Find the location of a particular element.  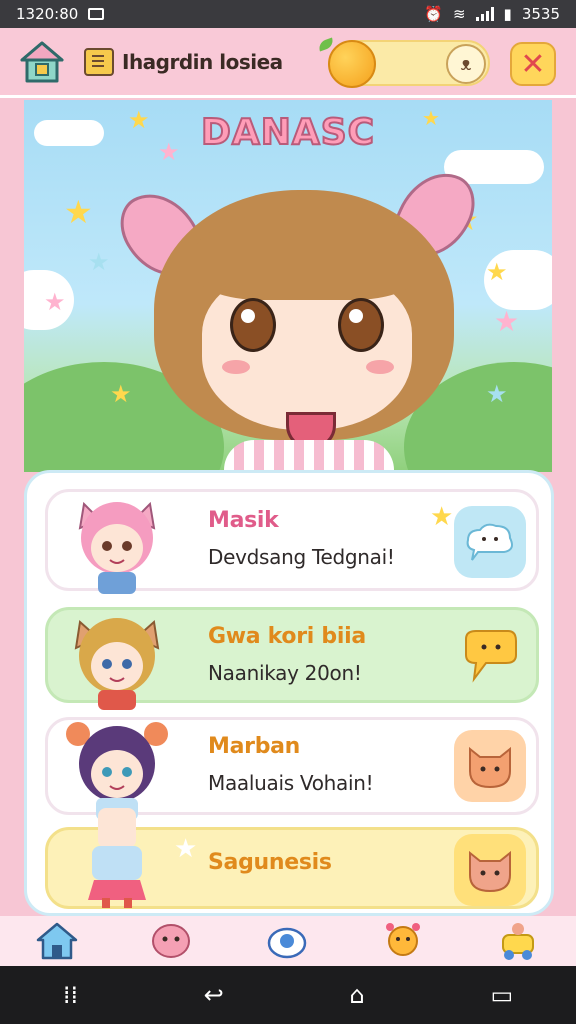

fox-buddy-button is located at coordinates (490, 766).